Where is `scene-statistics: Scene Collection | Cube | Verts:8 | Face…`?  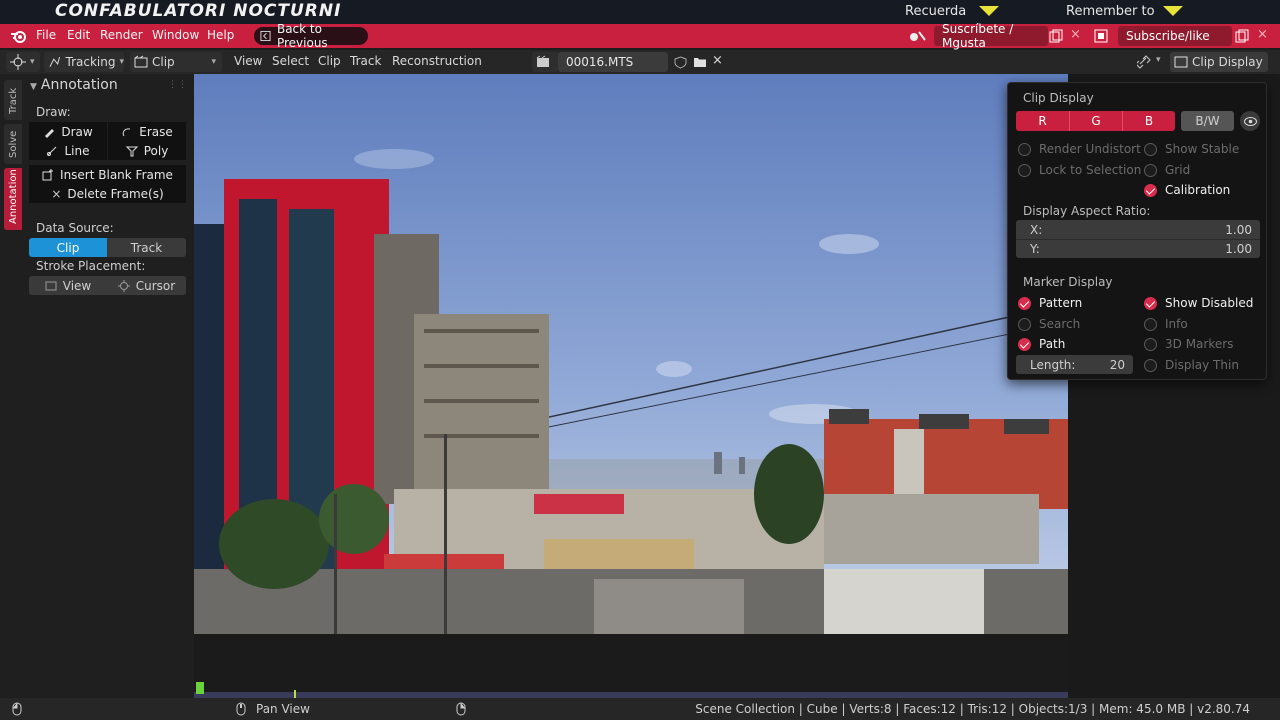 scene-statistics: Scene Collection | Cube | Verts:8 | Face… is located at coordinates (972, 709).